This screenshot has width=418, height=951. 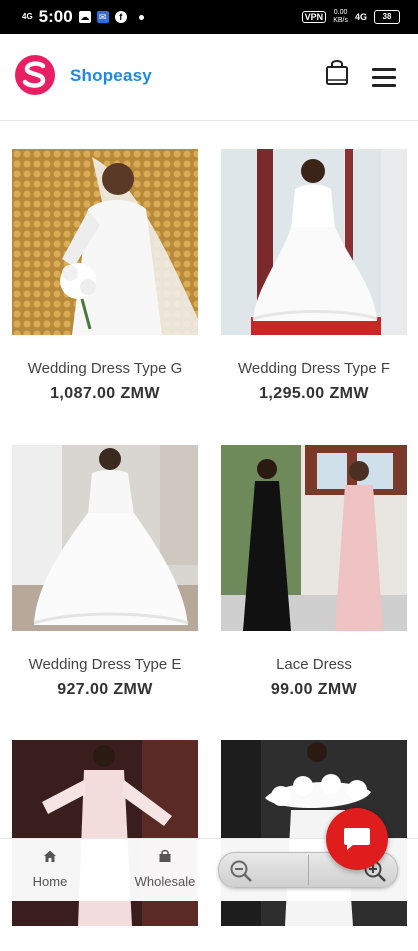 What do you see at coordinates (50, 881) in the screenshot?
I see `nav-home-label: Home` at bounding box center [50, 881].